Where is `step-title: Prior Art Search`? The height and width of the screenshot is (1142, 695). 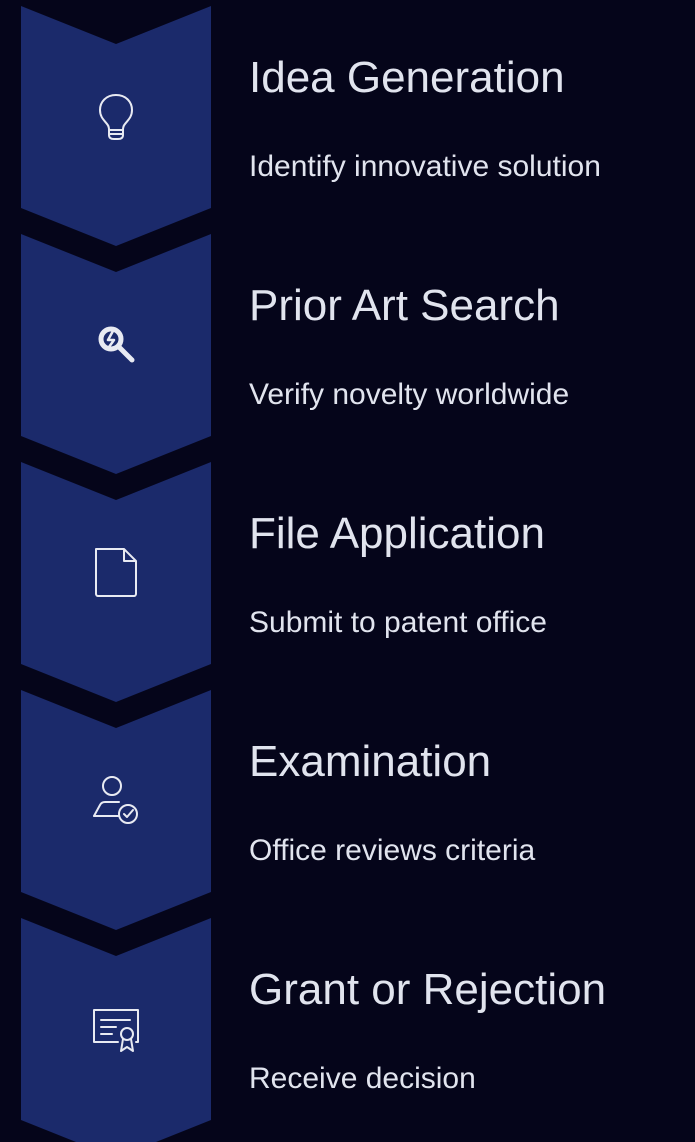 step-title: Prior Art Search is located at coordinates (404, 305).